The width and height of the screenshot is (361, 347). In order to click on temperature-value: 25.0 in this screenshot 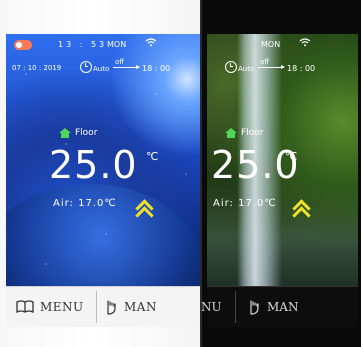, I will do `click(93, 165)`.